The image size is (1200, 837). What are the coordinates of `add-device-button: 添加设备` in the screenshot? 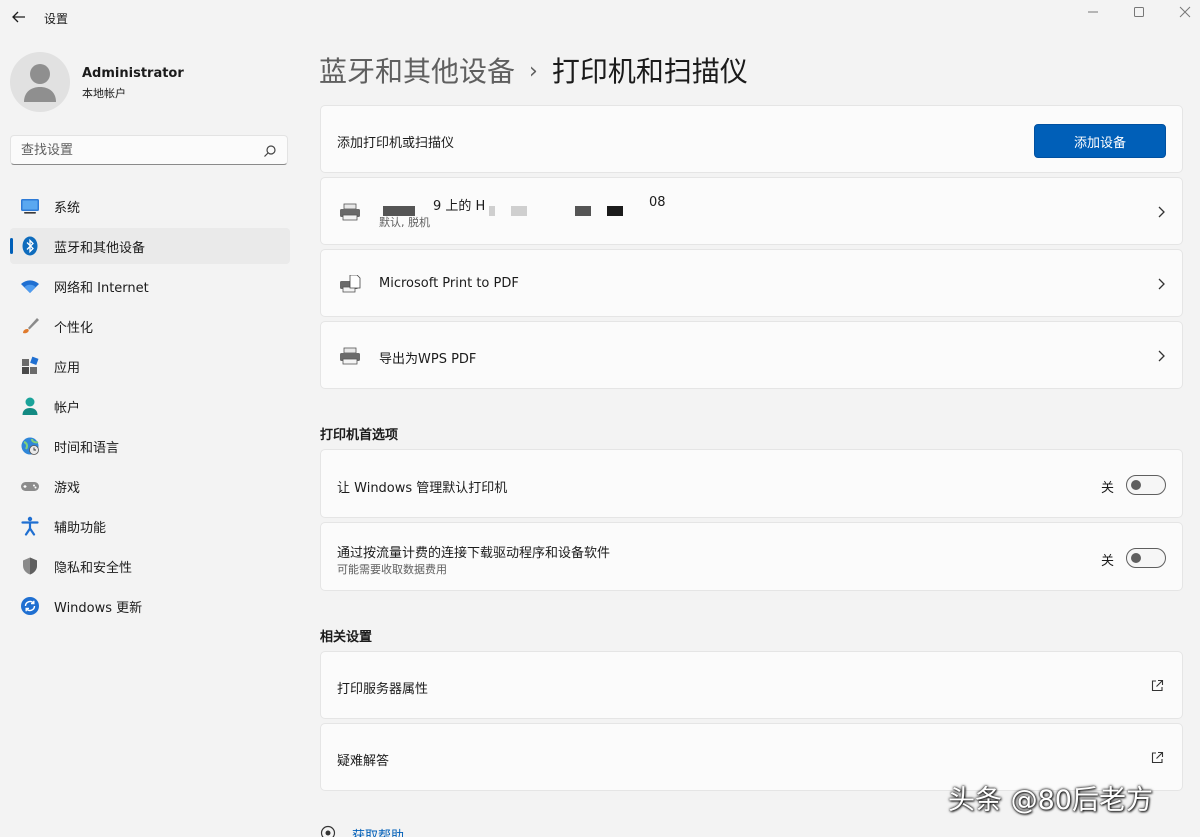 It's located at (1100, 141).